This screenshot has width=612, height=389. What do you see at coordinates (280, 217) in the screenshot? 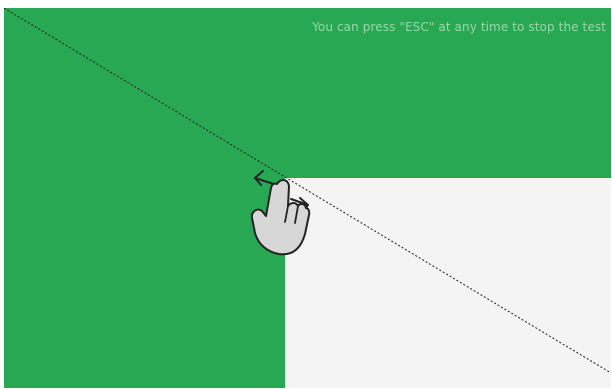
I see `hand-shape` at bounding box center [280, 217].